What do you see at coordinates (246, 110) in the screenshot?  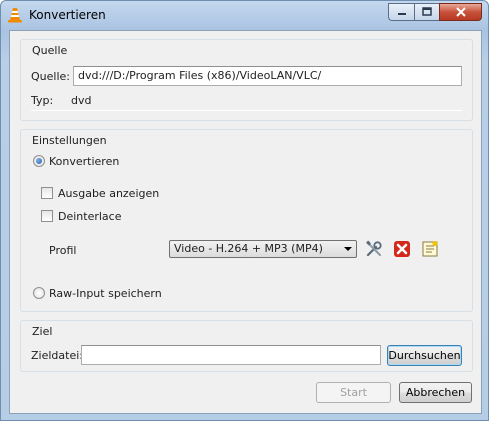 I see `source-divider` at bounding box center [246, 110].